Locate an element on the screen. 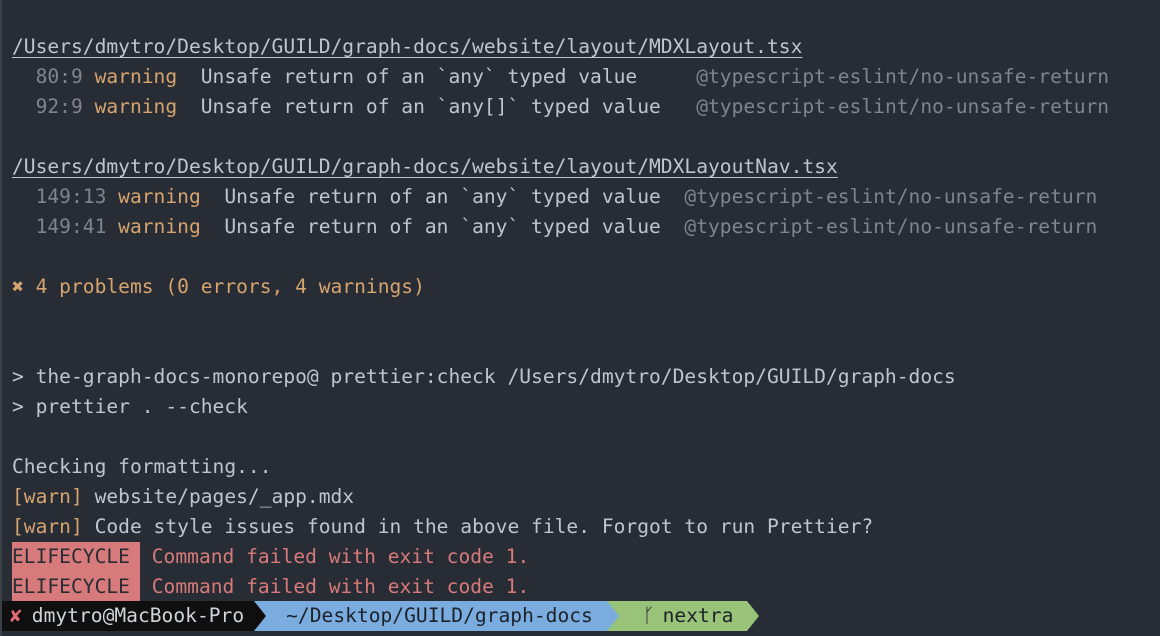 The height and width of the screenshot is (636, 1160). lint-location: 92:9 is located at coordinates (53, 106).